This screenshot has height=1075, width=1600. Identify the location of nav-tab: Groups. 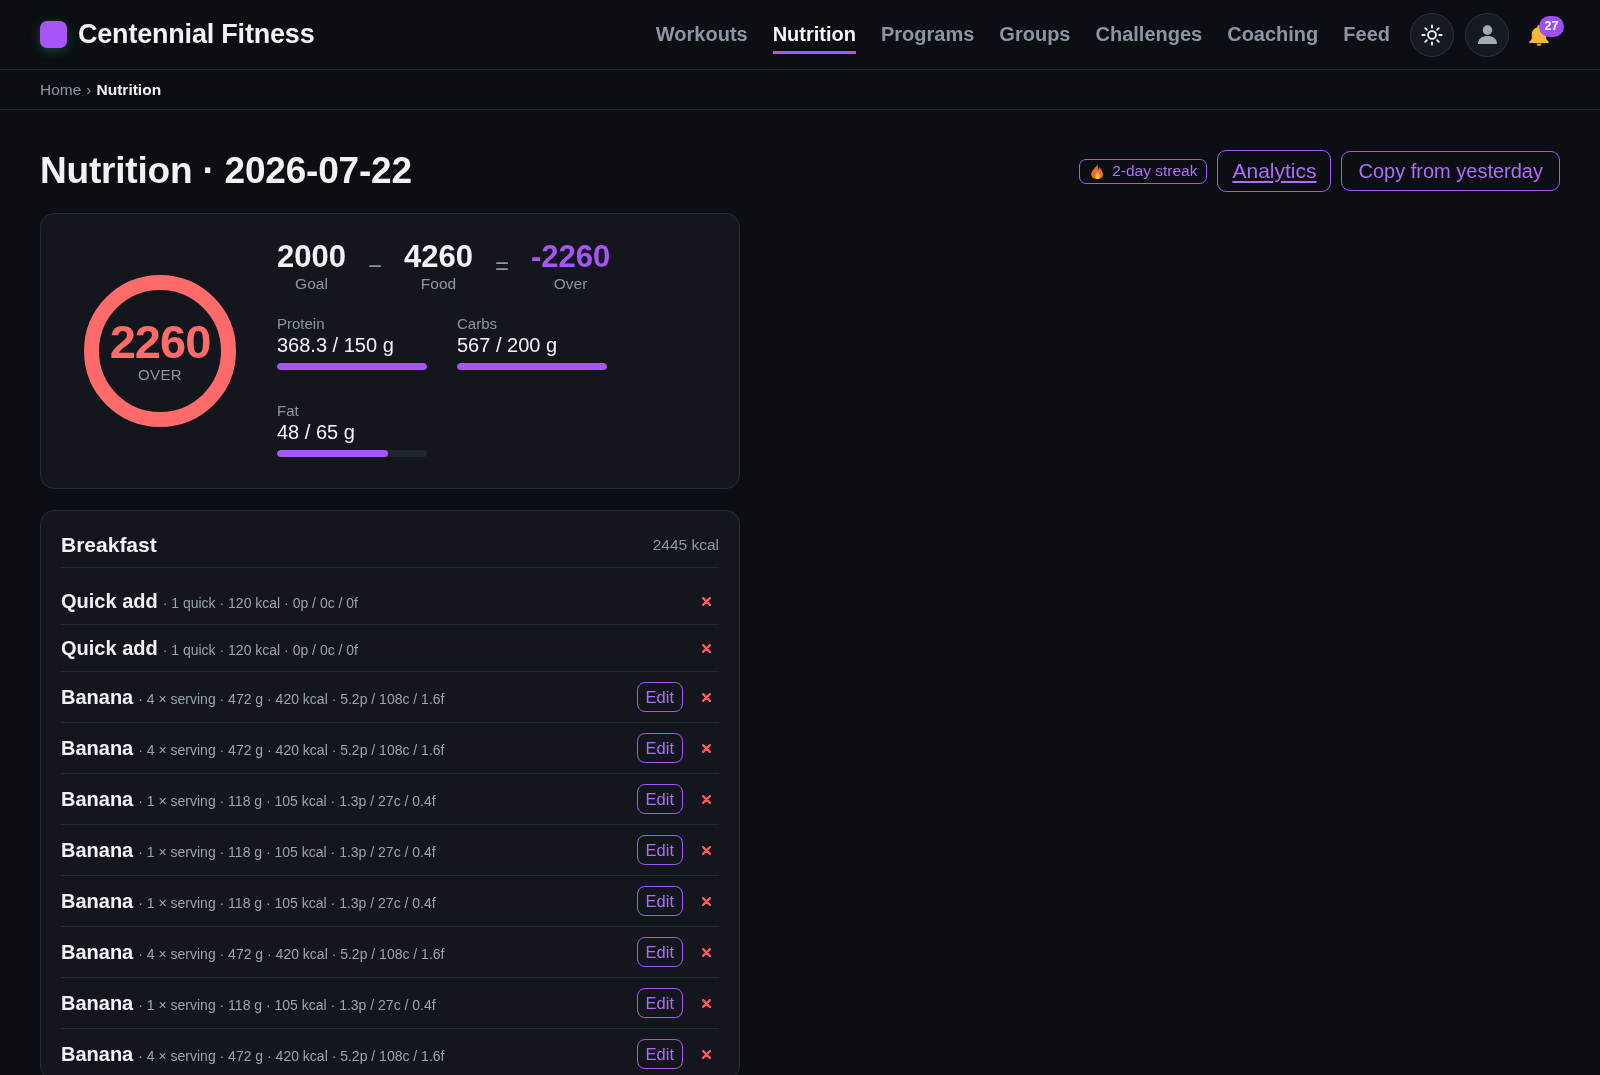
(1035, 34).